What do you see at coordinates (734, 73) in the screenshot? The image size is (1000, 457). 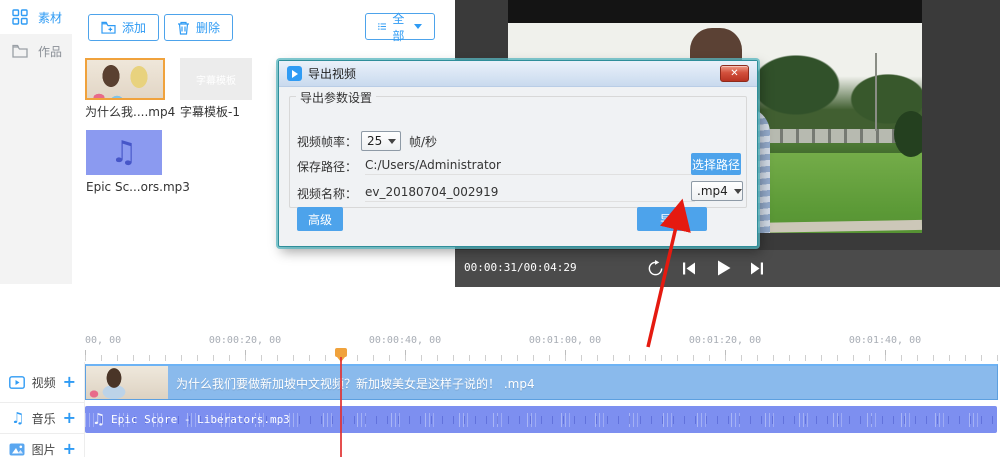 I see `close-icon: ✕` at bounding box center [734, 73].